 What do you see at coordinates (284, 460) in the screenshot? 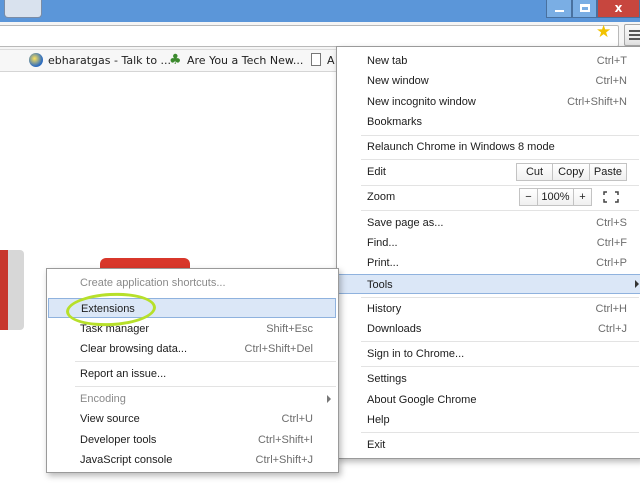
I see `menu-item-shortcut: Ctrl+Shift+J` at bounding box center [284, 460].